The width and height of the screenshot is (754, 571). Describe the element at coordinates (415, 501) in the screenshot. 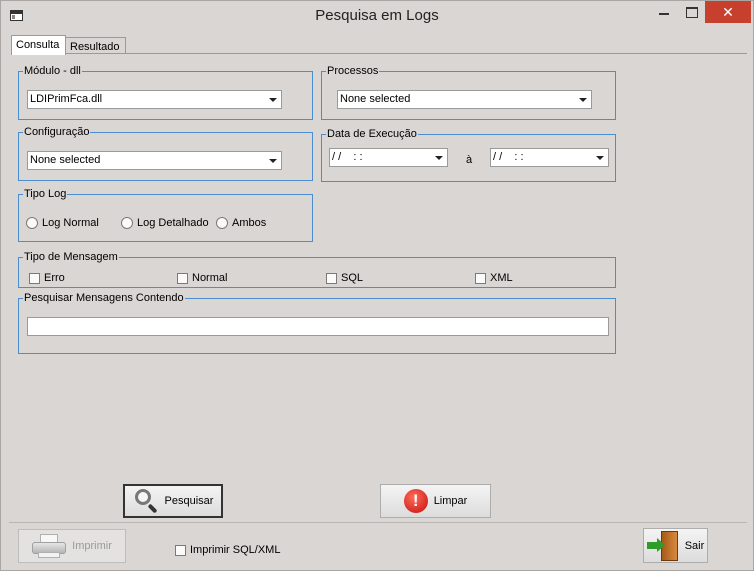

I see `stop-icon` at that location.